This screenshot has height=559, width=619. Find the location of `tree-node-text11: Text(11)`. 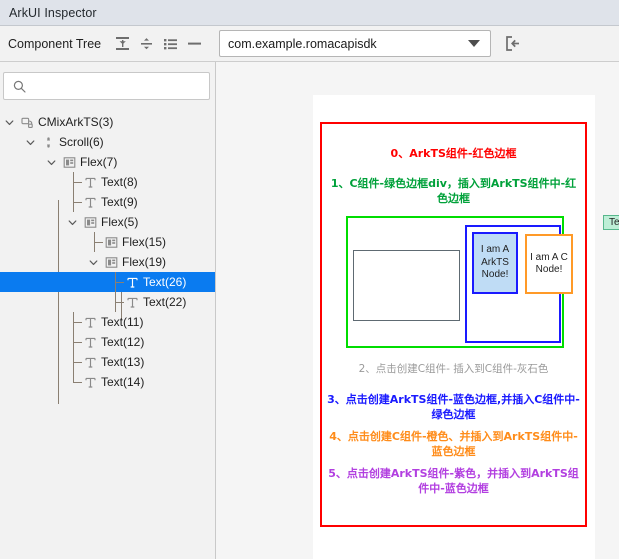

tree-node-text11: Text(11) is located at coordinates (107, 322).